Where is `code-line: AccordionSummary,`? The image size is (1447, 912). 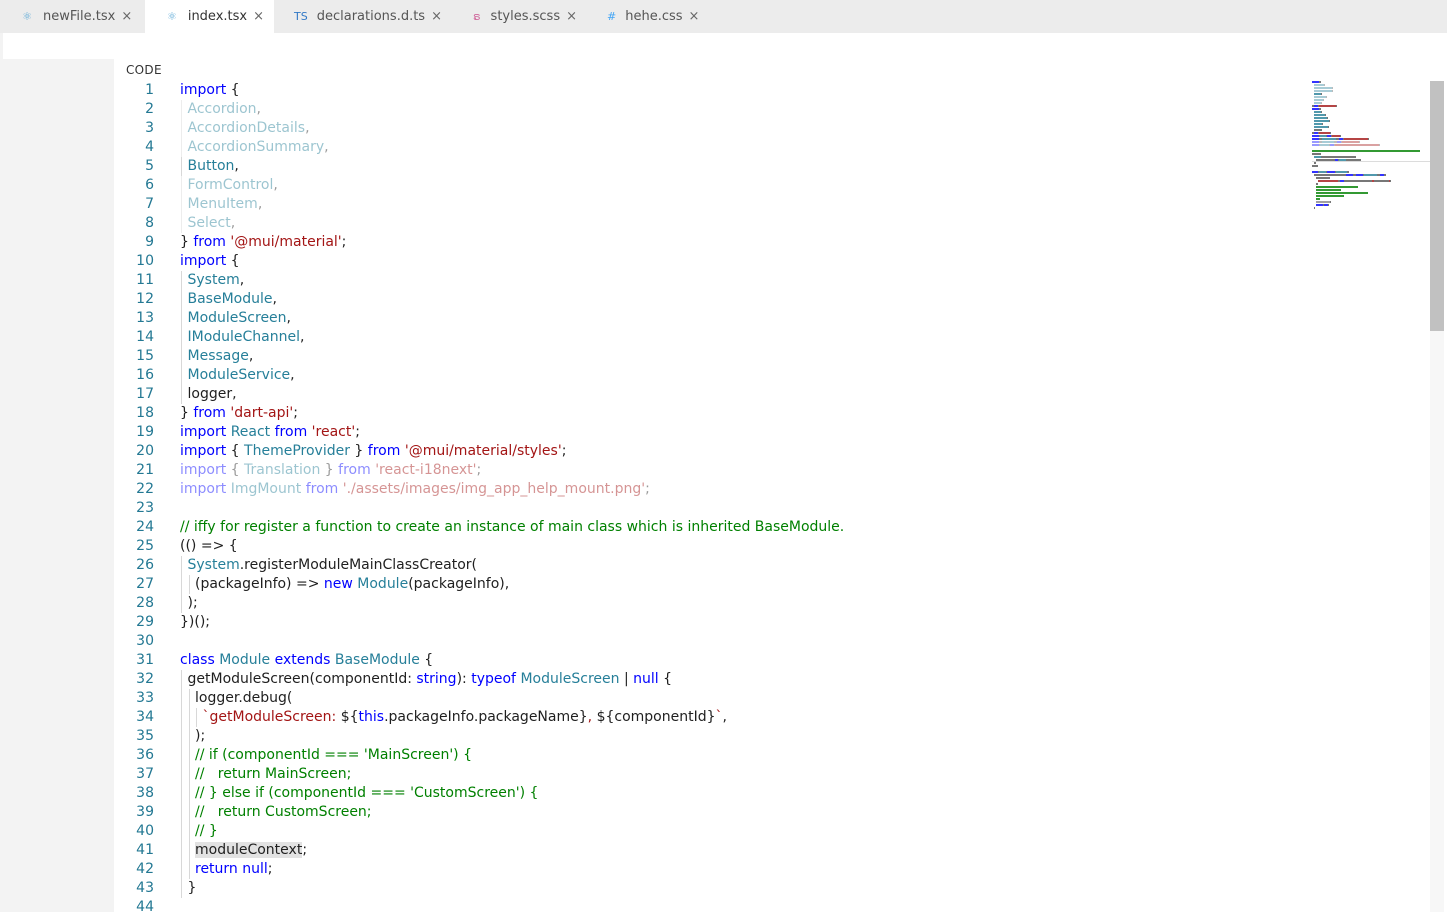 code-line: AccordionSummary, is located at coordinates (745, 147).